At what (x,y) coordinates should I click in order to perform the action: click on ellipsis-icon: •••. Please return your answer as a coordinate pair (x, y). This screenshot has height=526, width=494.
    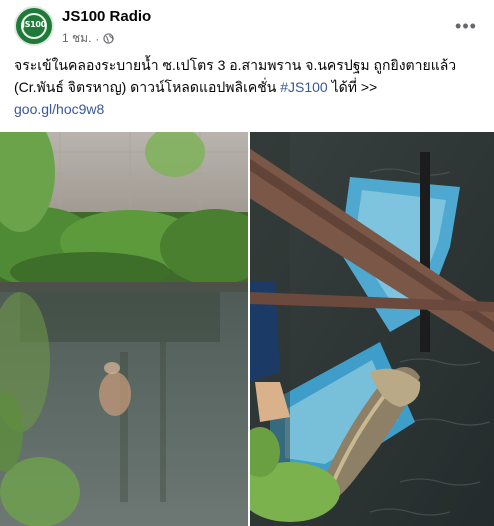
    Looking at the image, I should click on (466, 25).